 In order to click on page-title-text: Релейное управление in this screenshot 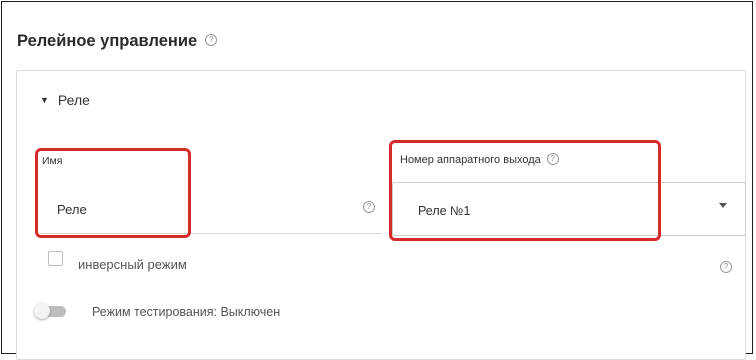, I will do `click(107, 41)`.